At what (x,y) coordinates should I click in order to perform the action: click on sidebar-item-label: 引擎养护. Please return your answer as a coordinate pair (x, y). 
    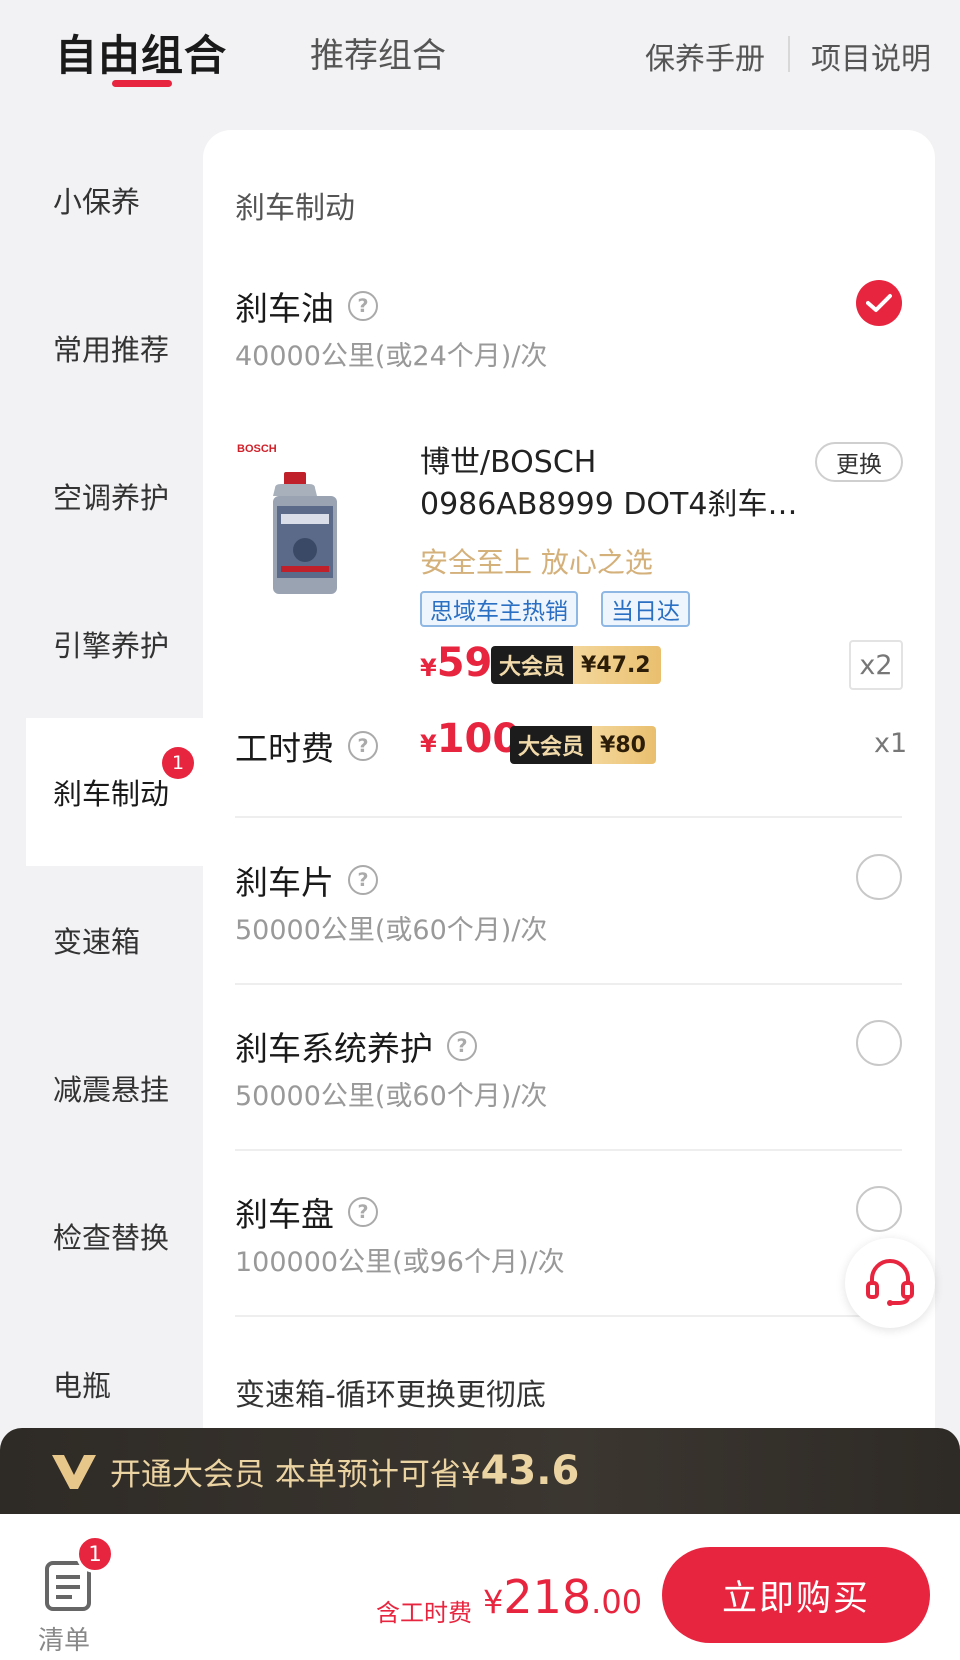
    Looking at the image, I should click on (111, 646).